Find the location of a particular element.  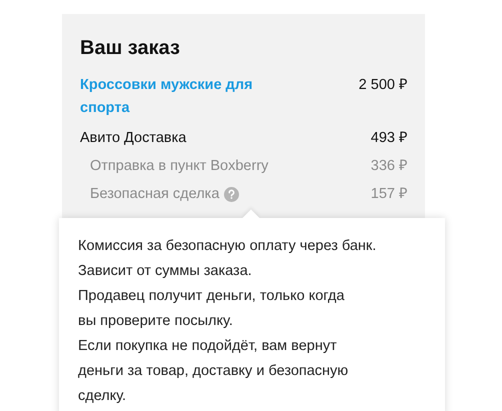

item-price: 336 ₽ is located at coordinates (388, 166).